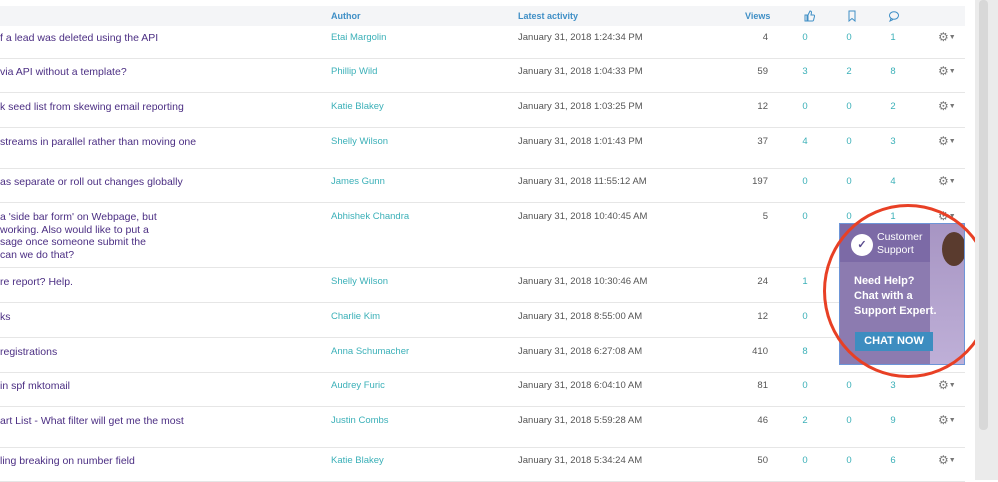  What do you see at coordinates (580, 460) in the screenshot?
I see `latest-activity-date: January 31, 2018 5:34:24 AM` at bounding box center [580, 460].